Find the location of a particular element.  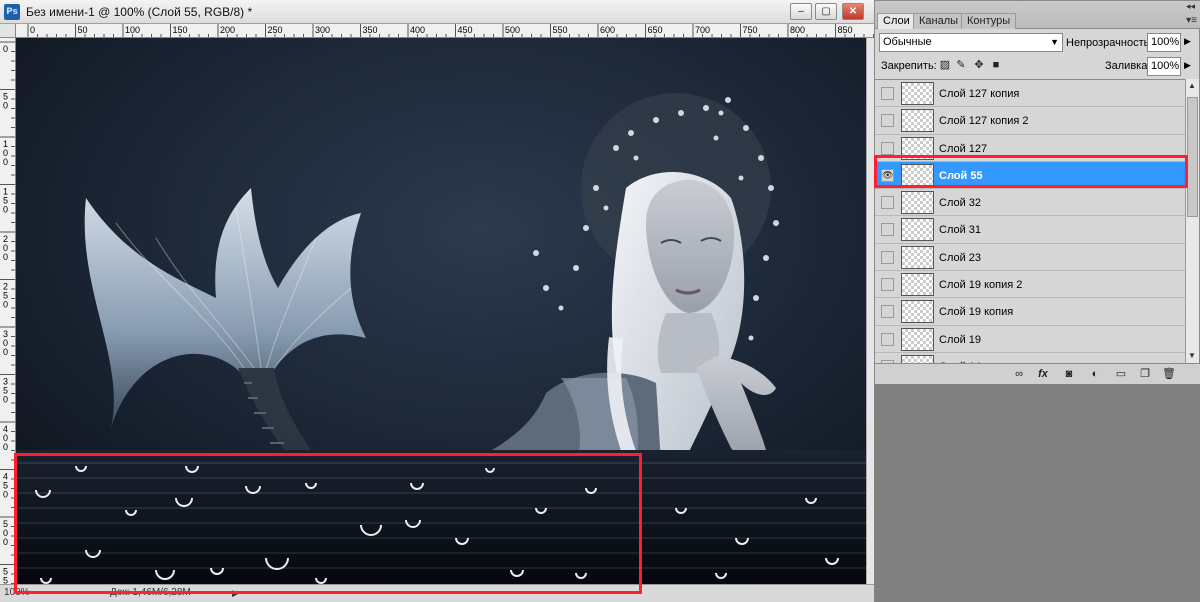

lock-all-icon: ■ is located at coordinates (996, 65).